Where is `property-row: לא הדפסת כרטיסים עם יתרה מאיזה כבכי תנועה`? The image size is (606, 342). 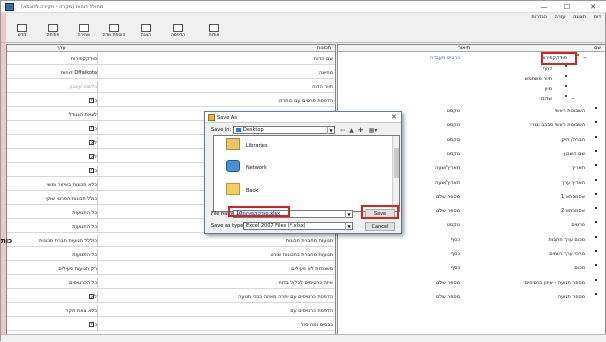
property-row: לא הדפסת כרטיסים עם יתרה מאיזה כבכי תנועה is located at coordinates (171, 297).